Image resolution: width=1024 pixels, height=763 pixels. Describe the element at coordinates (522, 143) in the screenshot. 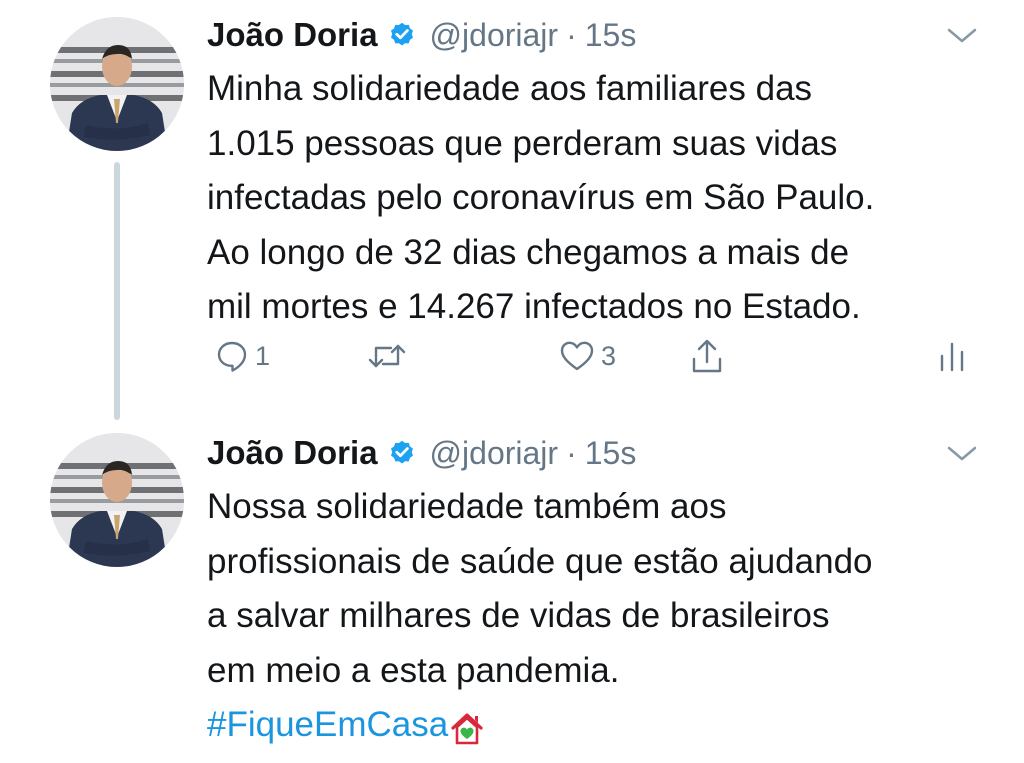

I see `tweet-text-line: 1.015 pessoas que perderam suas vidas` at that location.